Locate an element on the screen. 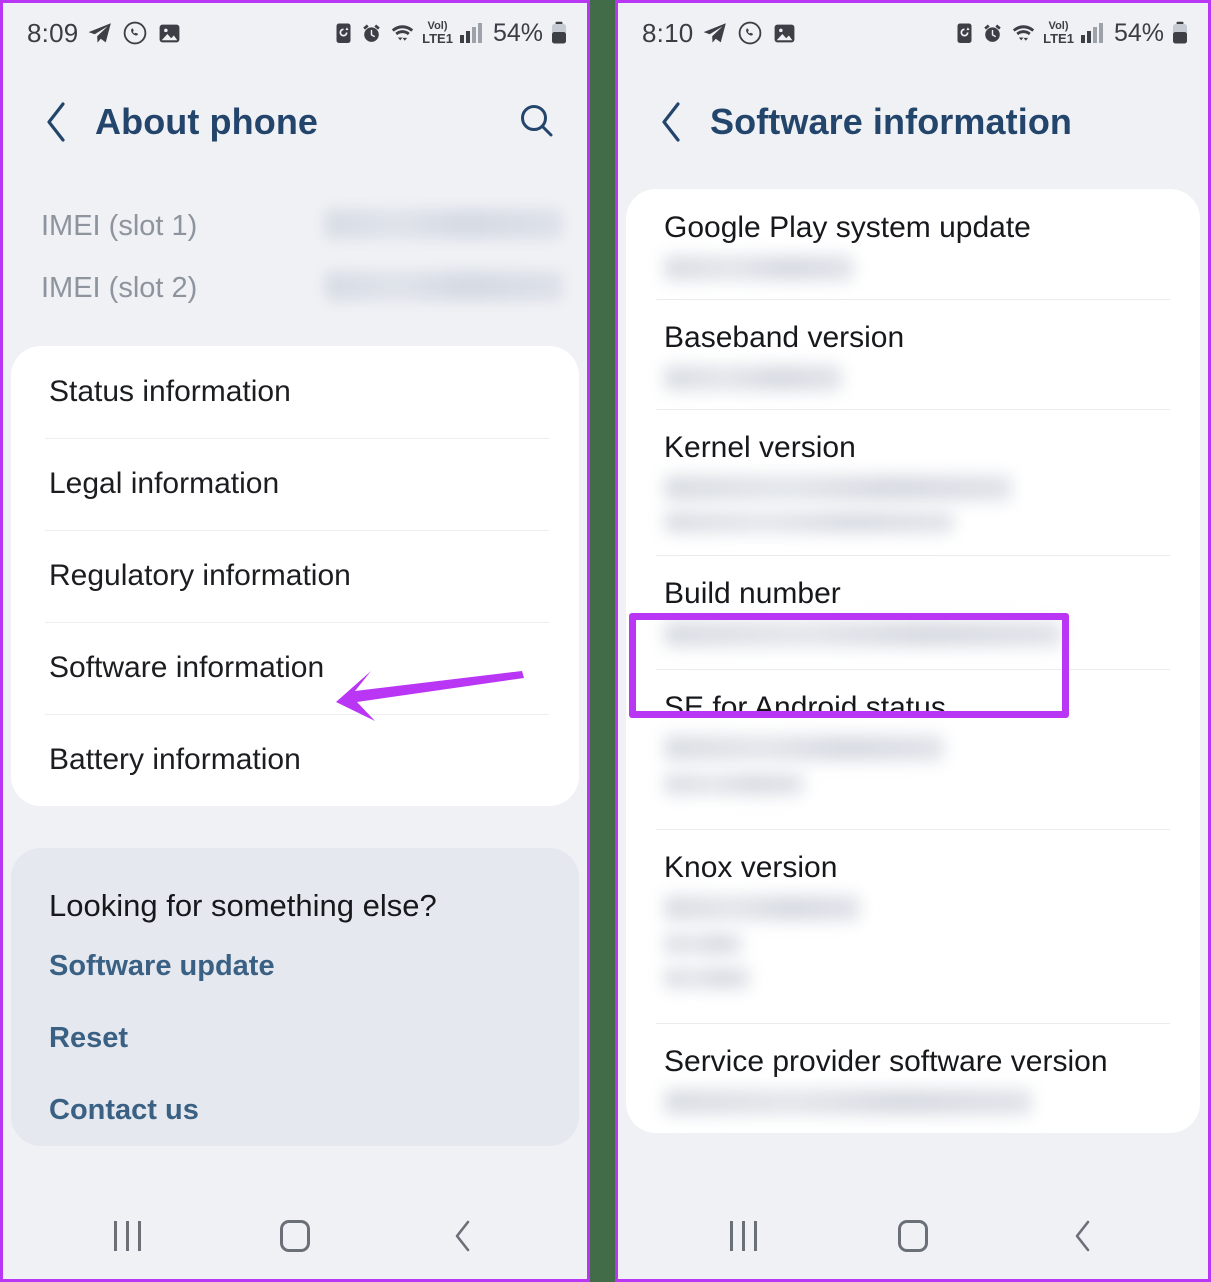 Image resolution: width=1211 pixels, height=1282 pixels. imei-row-slot2: IMEI (slot 2) is located at coordinates (295, 288).